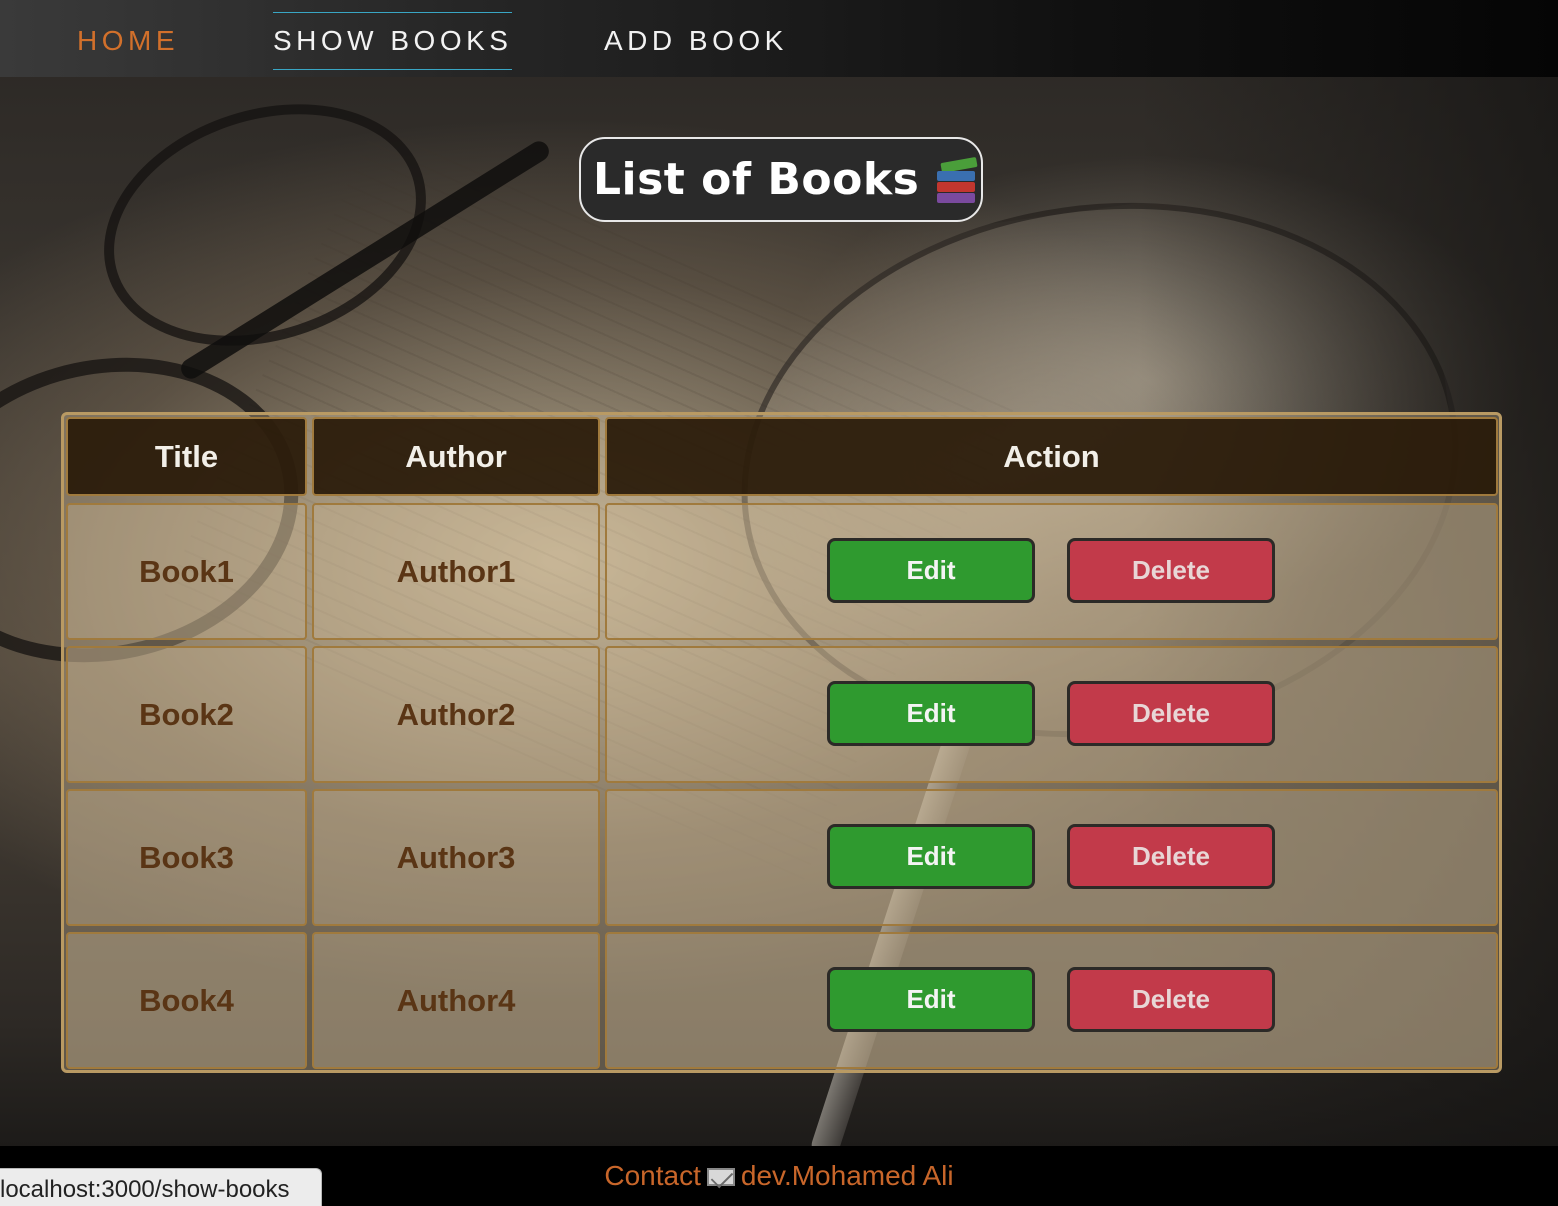 The width and height of the screenshot is (1558, 1206). Describe the element at coordinates (756, 179) in the screenshot. I see `page-title: List of Books` at that location.